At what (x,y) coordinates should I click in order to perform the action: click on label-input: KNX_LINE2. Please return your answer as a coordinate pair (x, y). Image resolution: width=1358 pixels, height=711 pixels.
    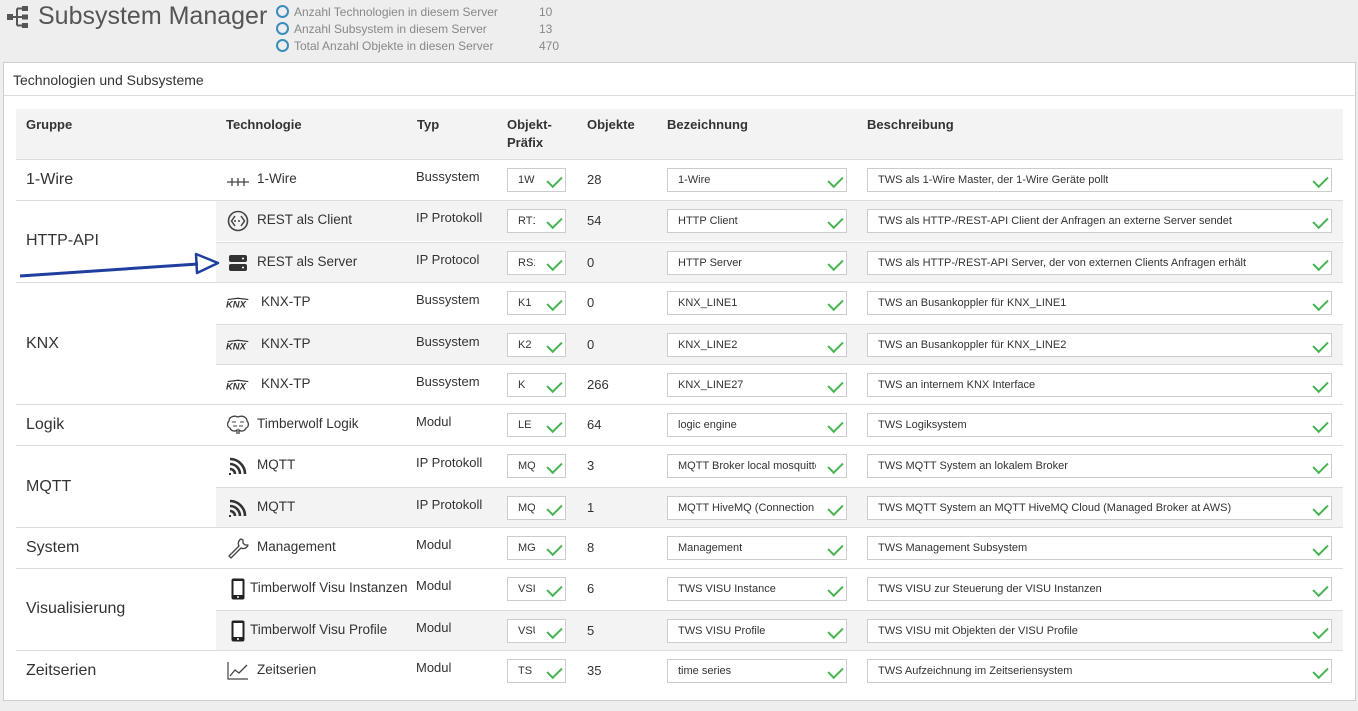
    Looking at the image, I should click on (757, 344).